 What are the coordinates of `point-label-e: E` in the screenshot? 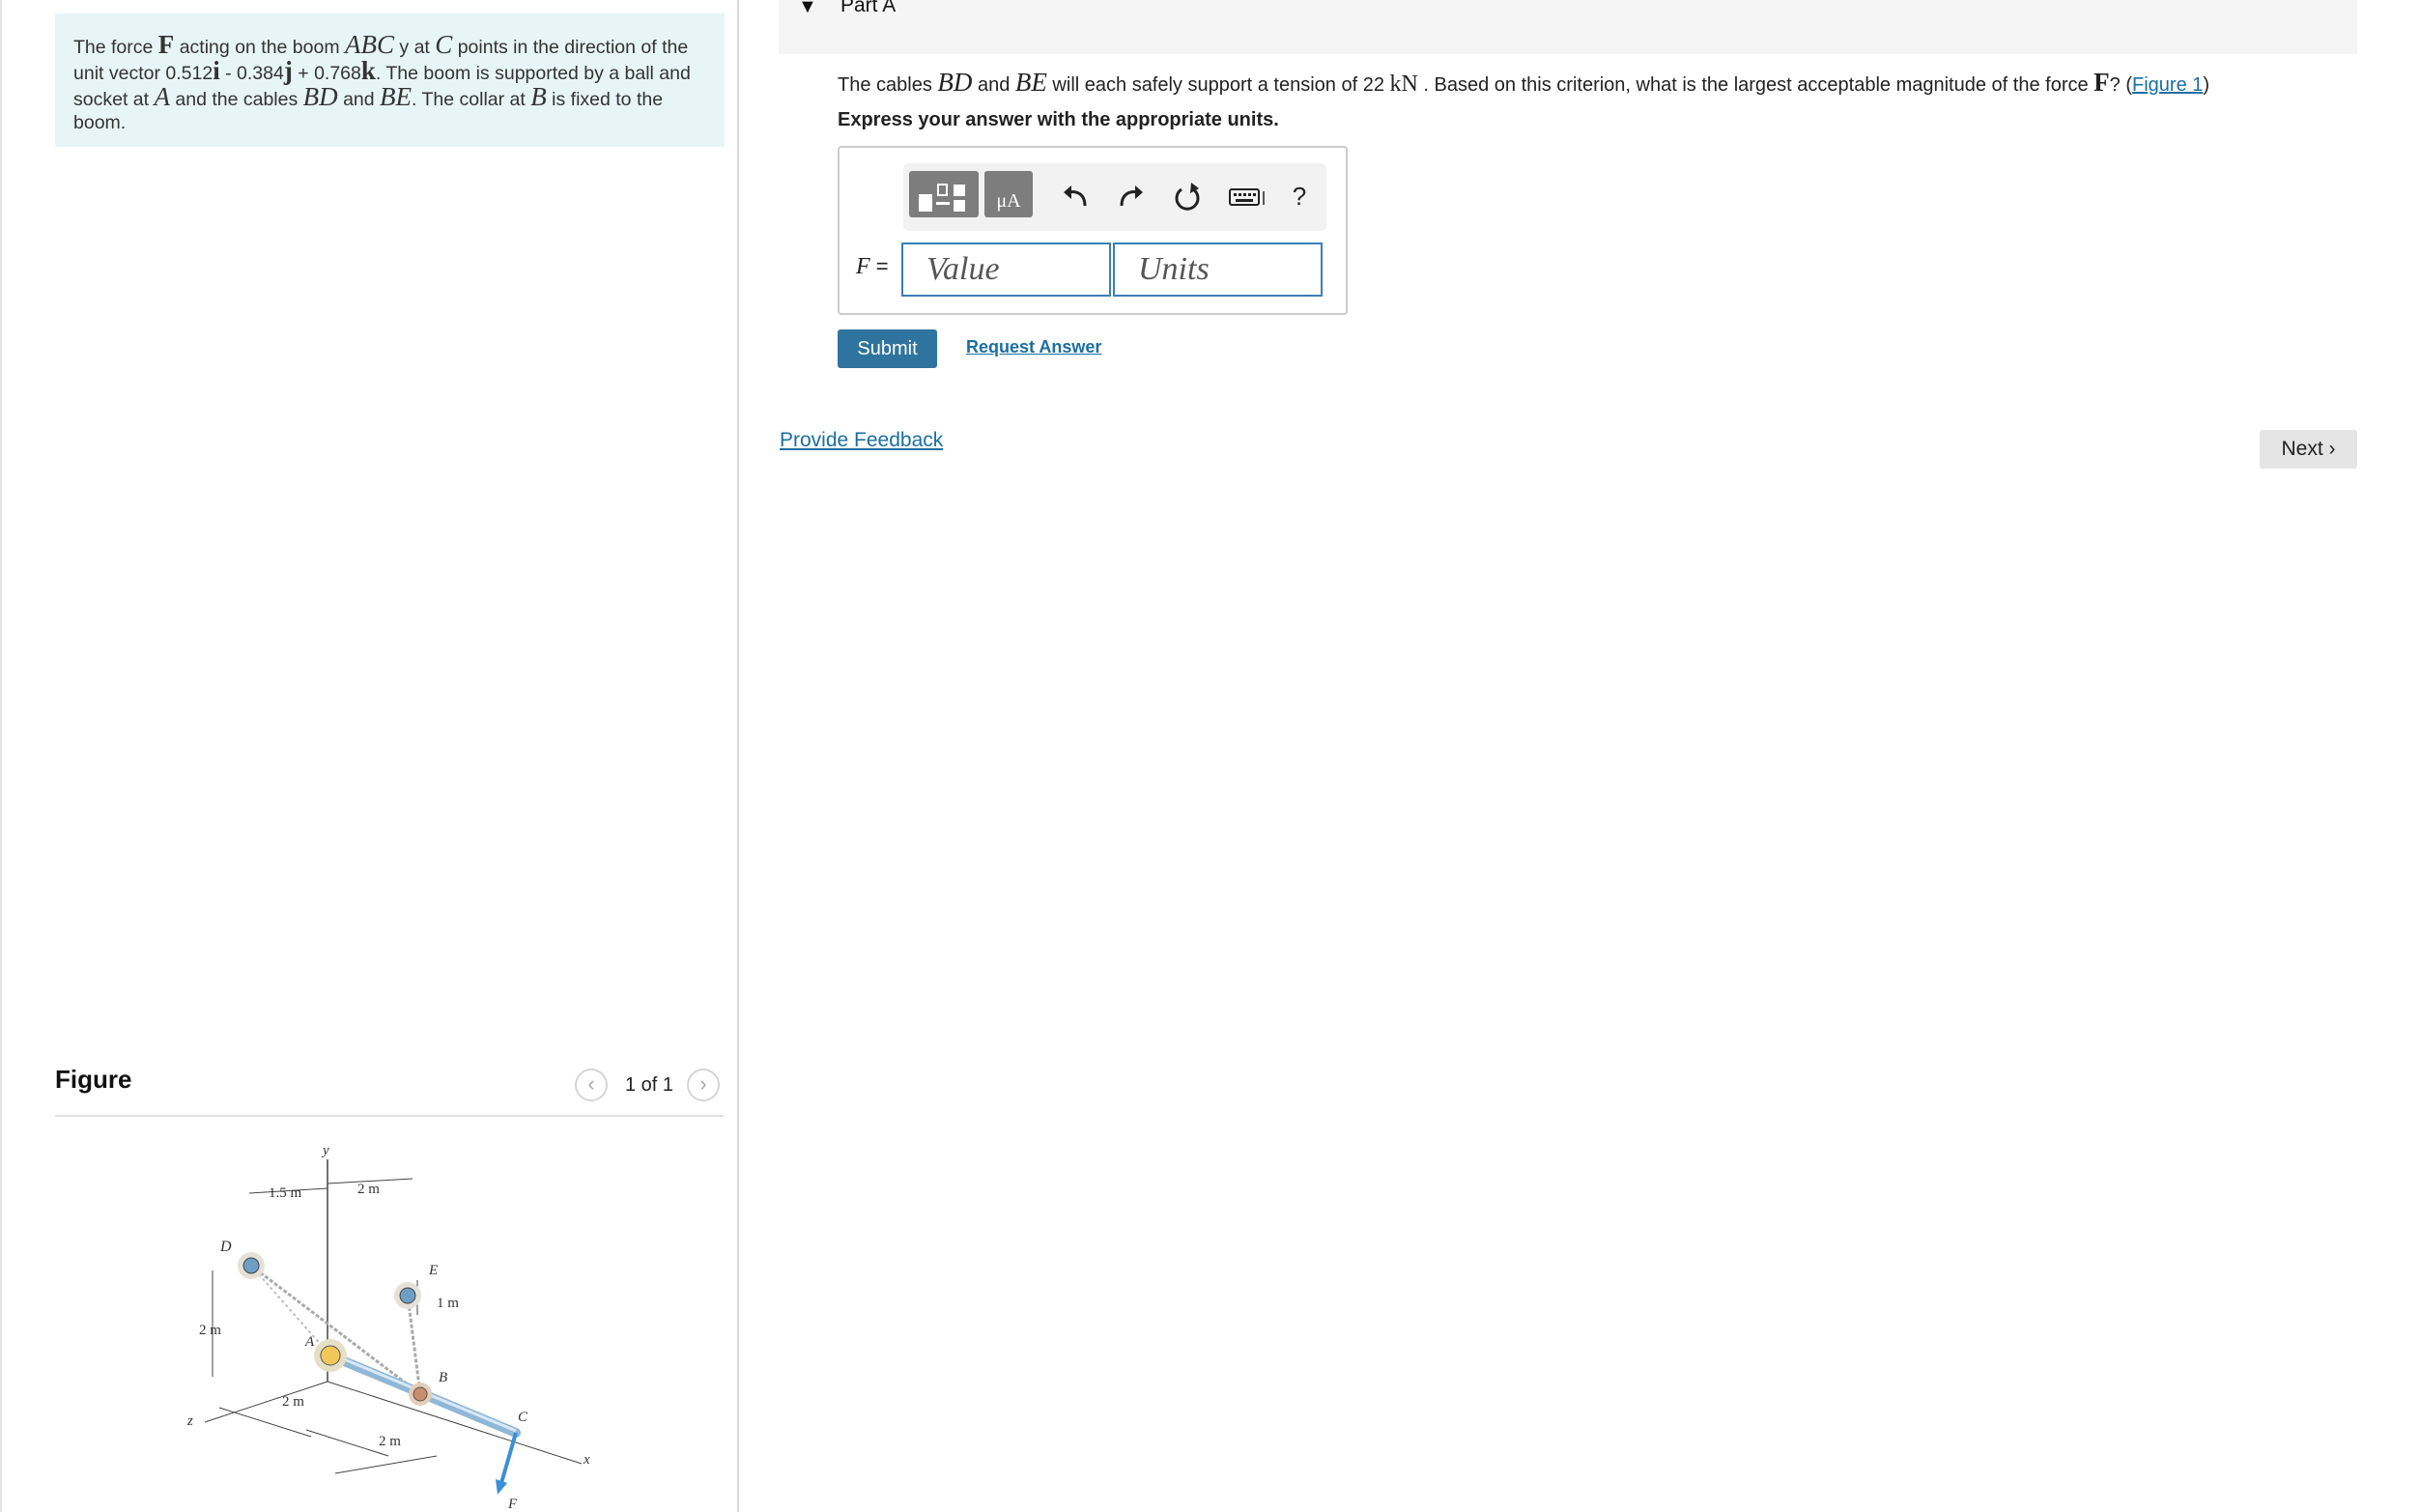 It's located at (433, 1270).